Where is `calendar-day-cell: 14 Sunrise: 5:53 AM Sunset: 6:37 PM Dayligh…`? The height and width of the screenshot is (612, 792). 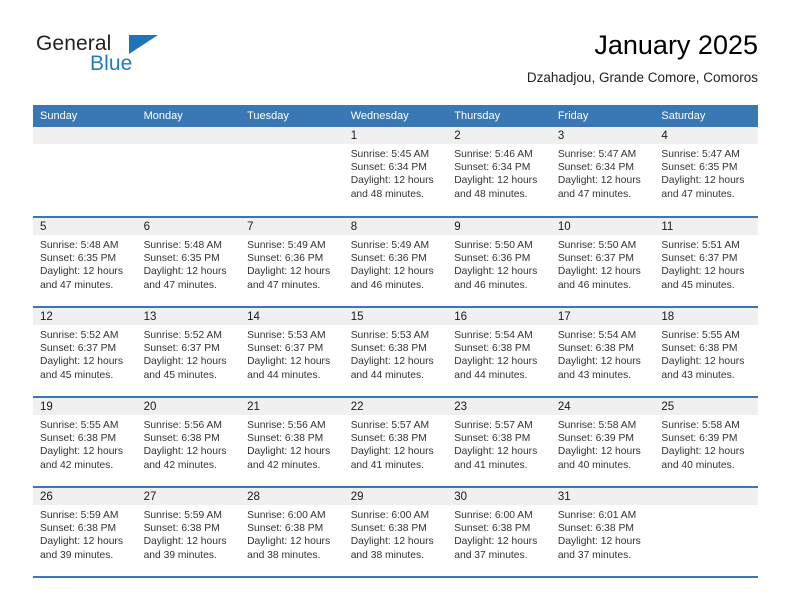
calendar-day-cell: 14 Sunrise: 5:53 AM Sunset: 6:37 PM Dayligh… is located at coordinates (292, 352).